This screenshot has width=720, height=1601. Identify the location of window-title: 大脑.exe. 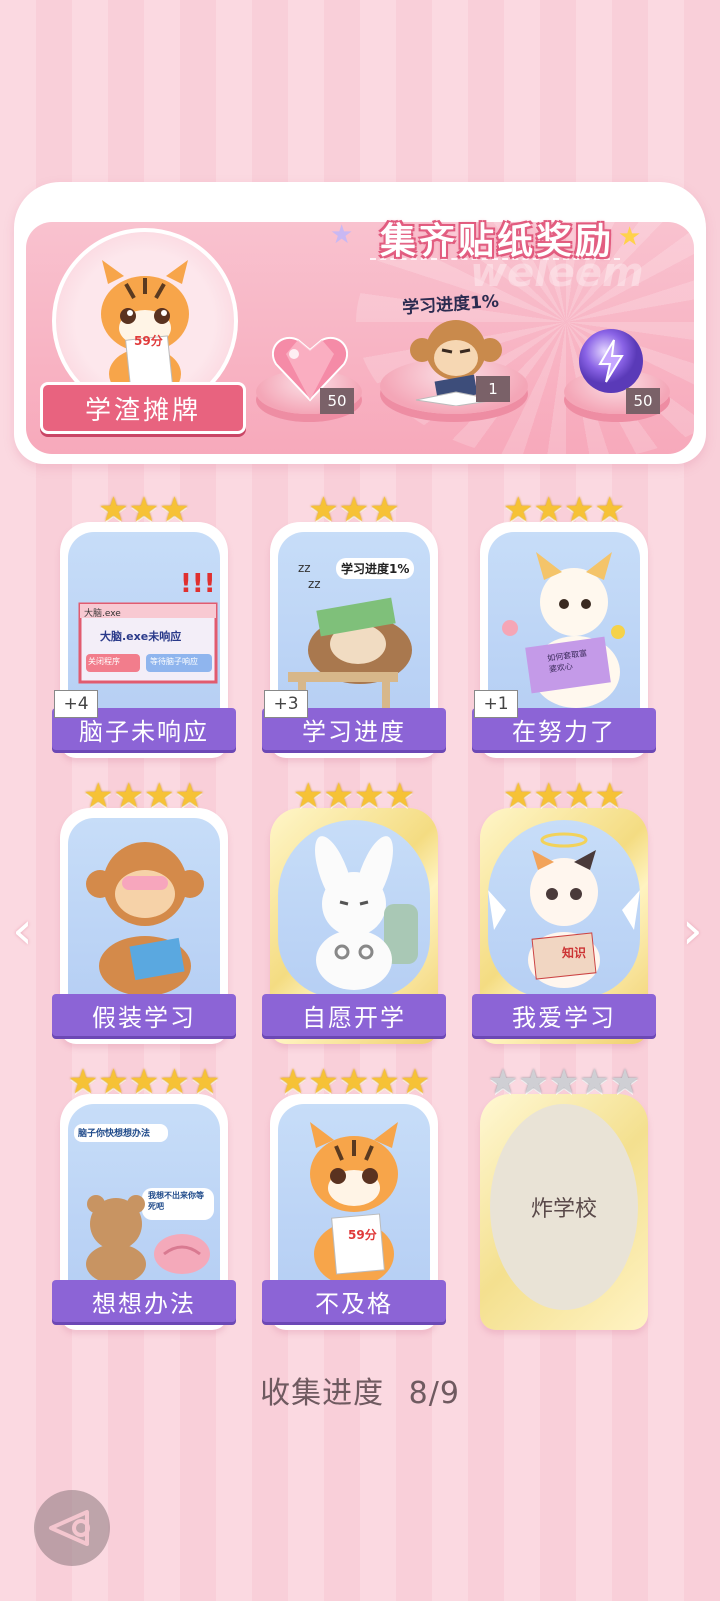
(102, 614).